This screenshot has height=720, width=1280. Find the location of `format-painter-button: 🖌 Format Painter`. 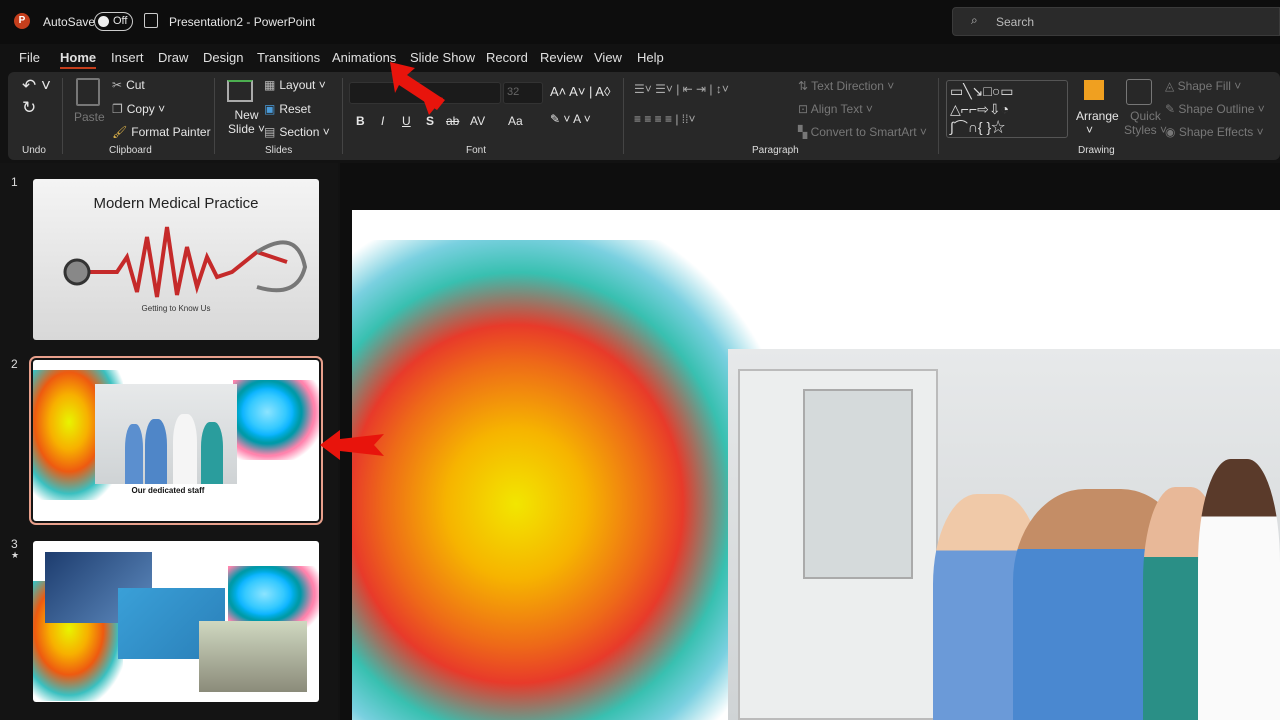

format-painter-button: 🖌 Format Painter is located at coordinates (161, 132).